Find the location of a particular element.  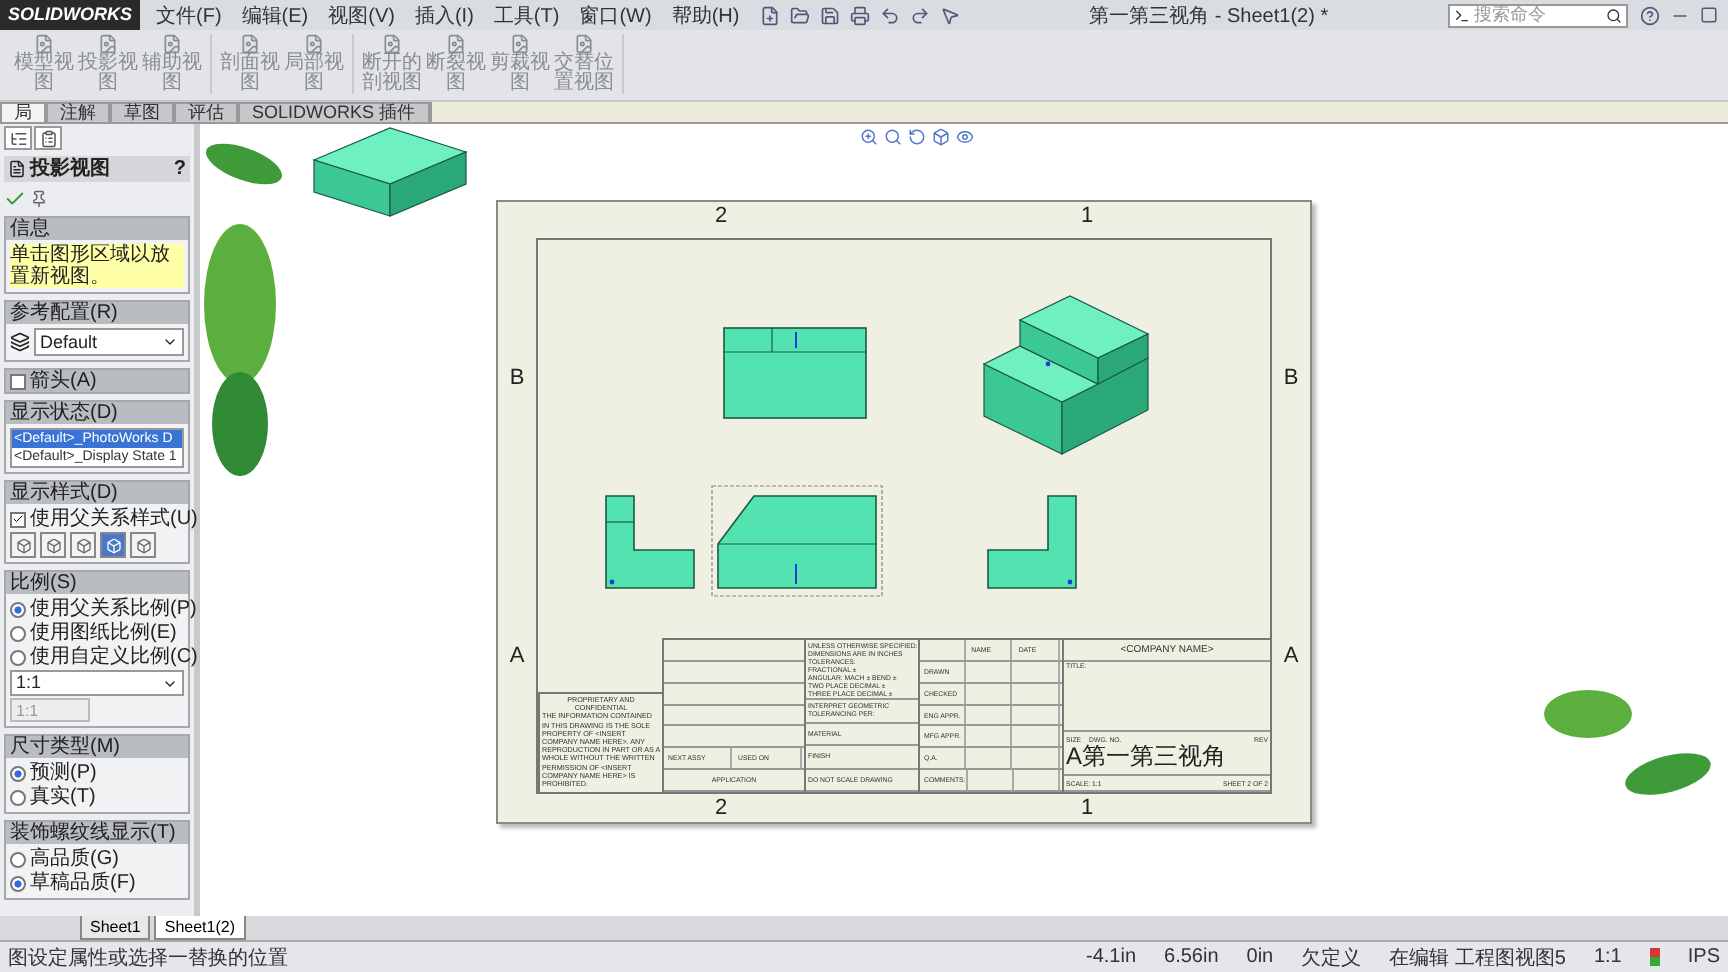

x-coordinate: -4.1in is located at coordinates (1111, 957).